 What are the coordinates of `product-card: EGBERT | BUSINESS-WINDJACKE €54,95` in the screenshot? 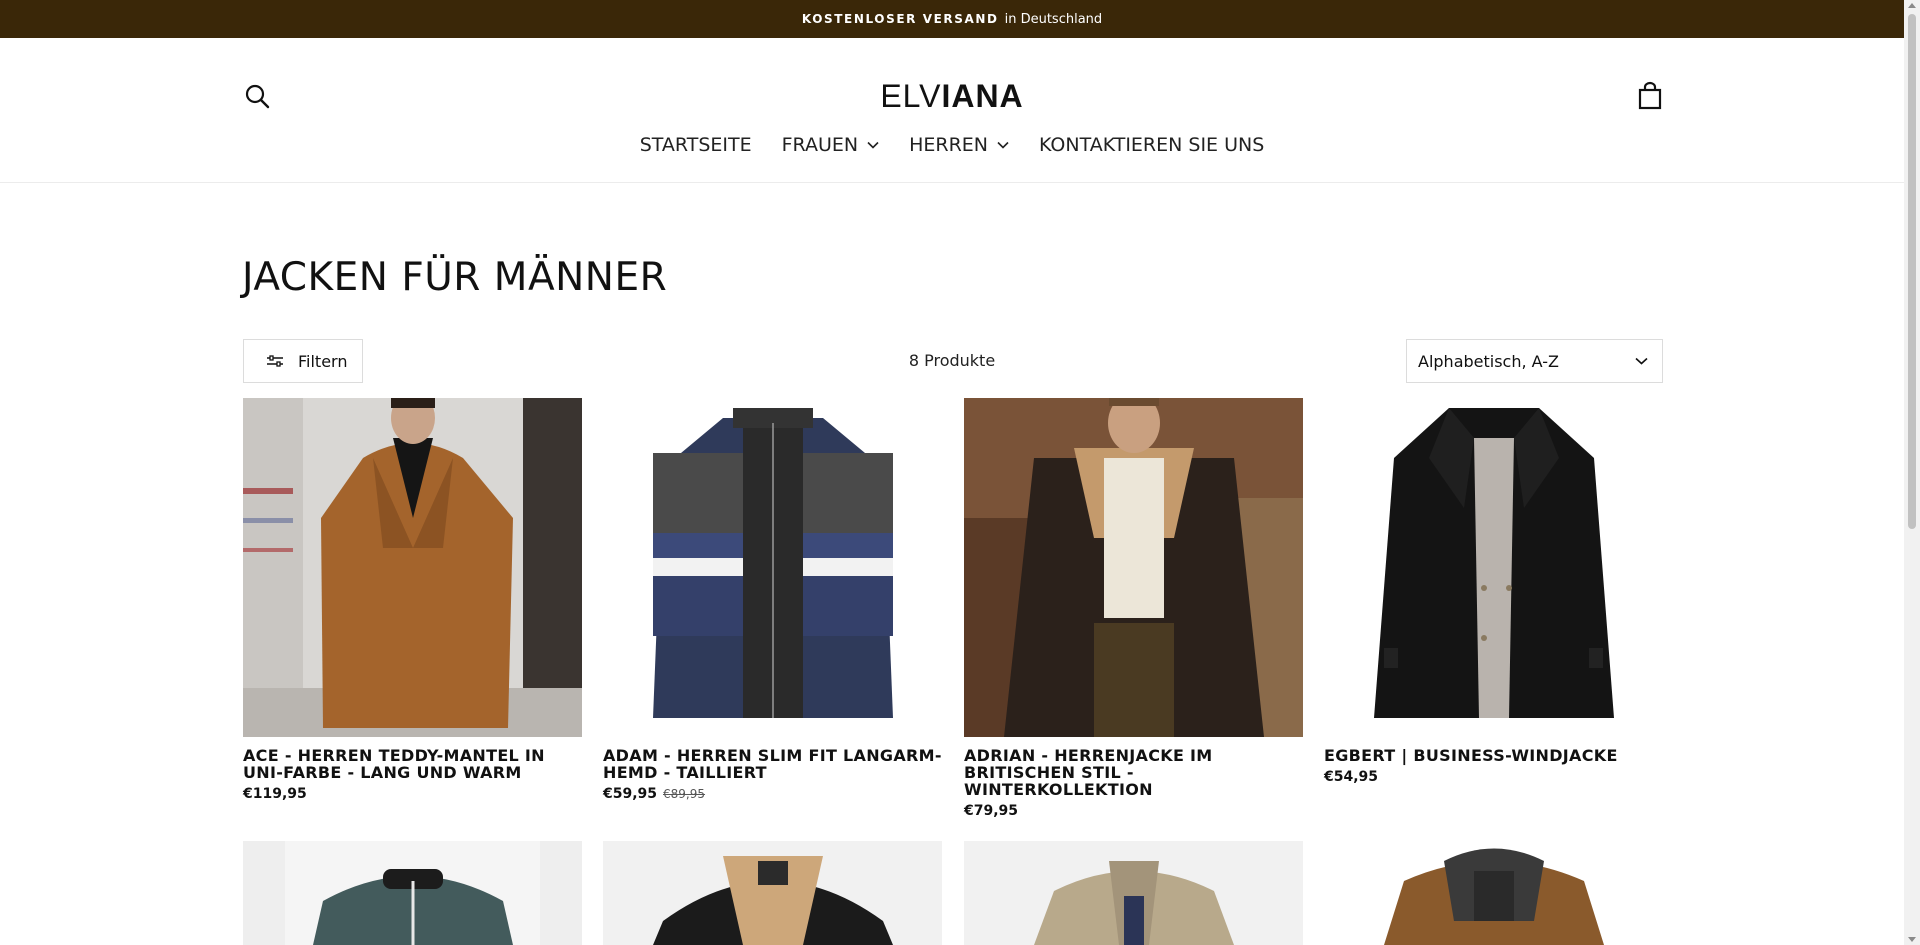 It's located at (1493, 591).